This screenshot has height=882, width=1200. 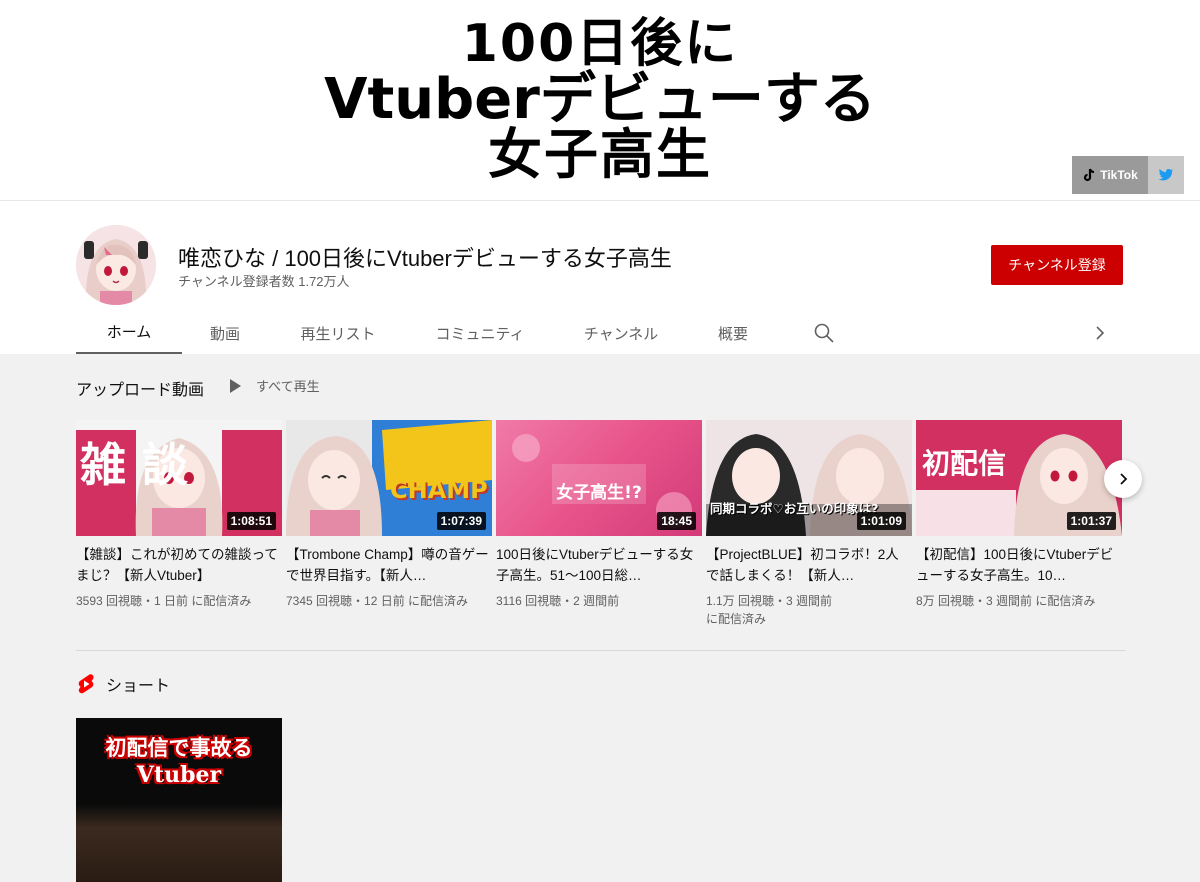 What do you see at coordinates (480, 333) in the screenshot?
I see `tab-community: コミュニティ` at bounding box center [480, 333].